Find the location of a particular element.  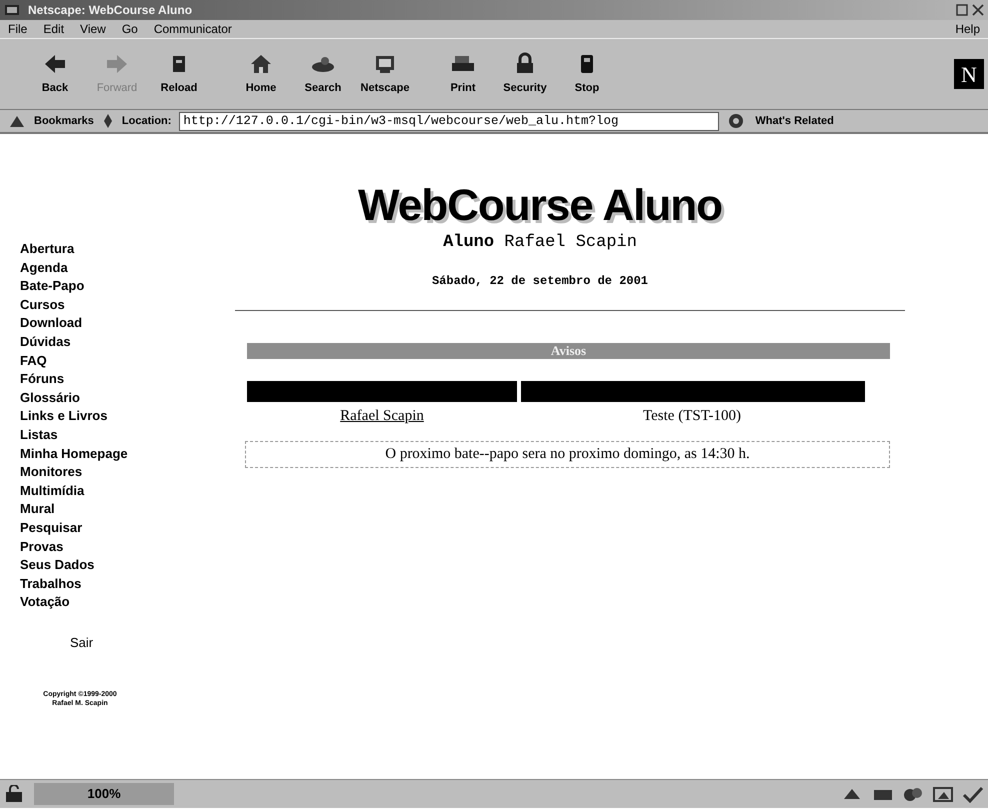

page-heading: WebCourse Aluno is located at coordinates (540, 206).